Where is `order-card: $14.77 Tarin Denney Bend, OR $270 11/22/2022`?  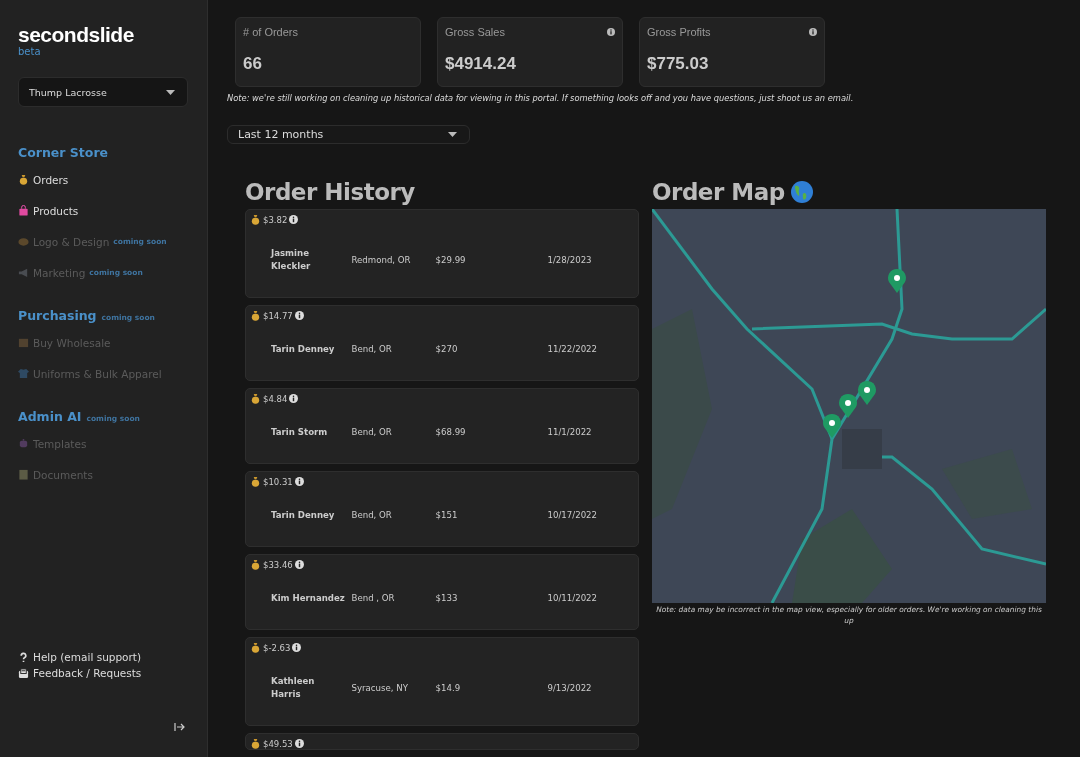
order-card: $14.77 Tarin Denney Bend, OR $270 11/22/2022 is located at coordinates (442, 343).